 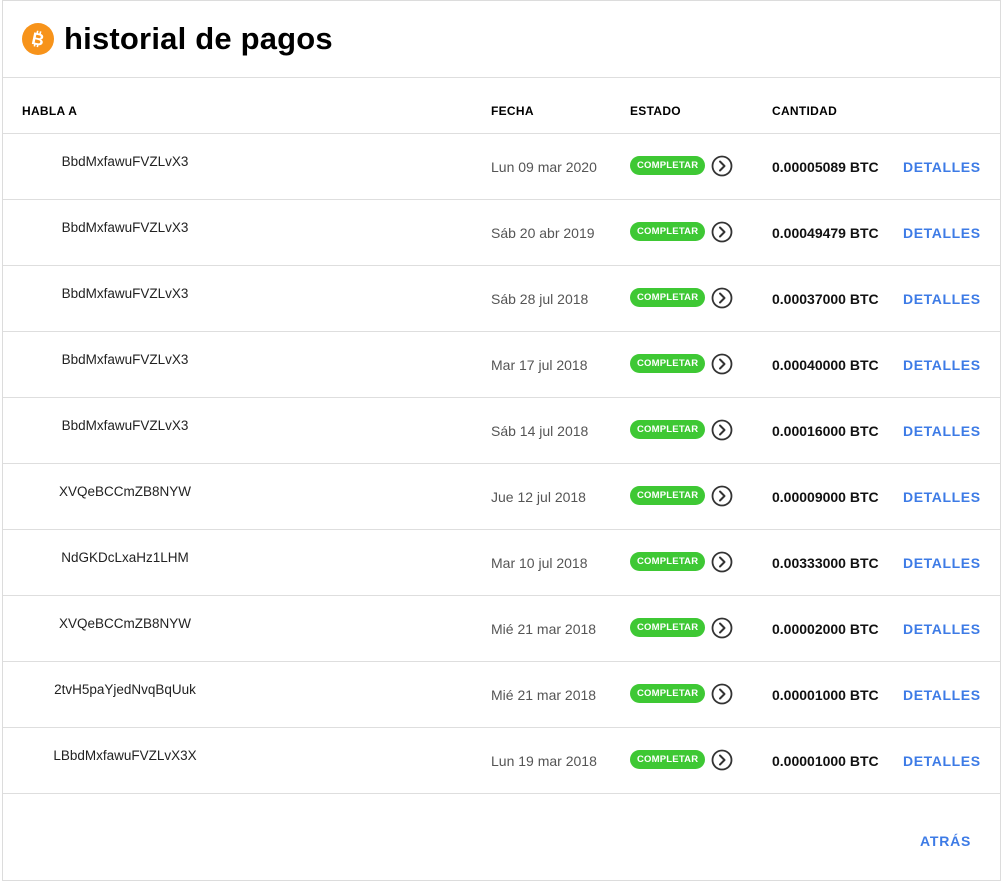 What do you see at coordinates (50, 111) in the screenshot?
I see `column-header-name: HABLA A` at bounding box center [50, 111].